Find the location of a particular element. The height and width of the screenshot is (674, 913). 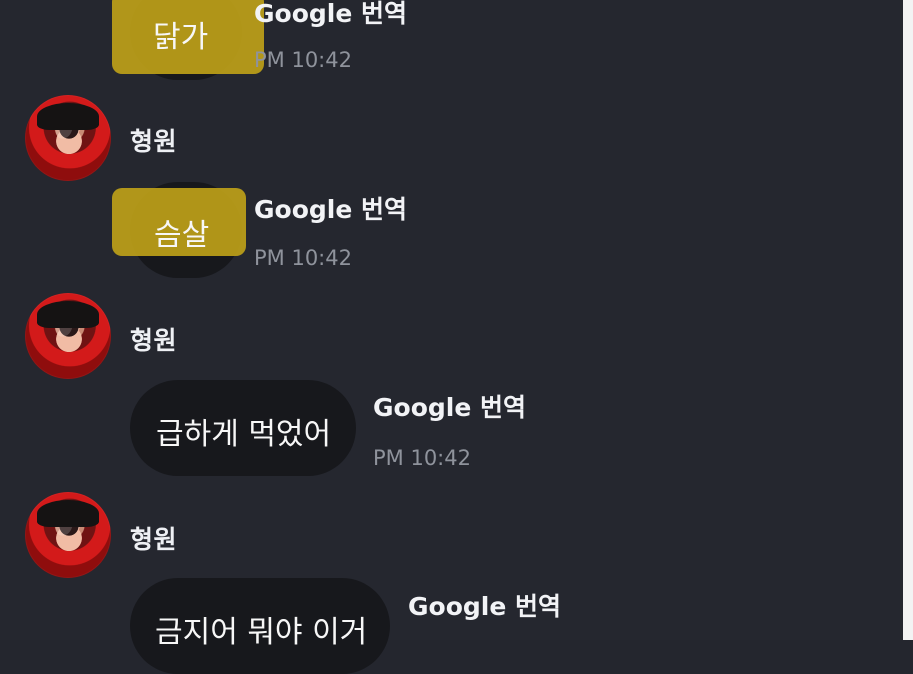

message-text: 금지어 뭐야 이거 is located at coordinates (261, 632).